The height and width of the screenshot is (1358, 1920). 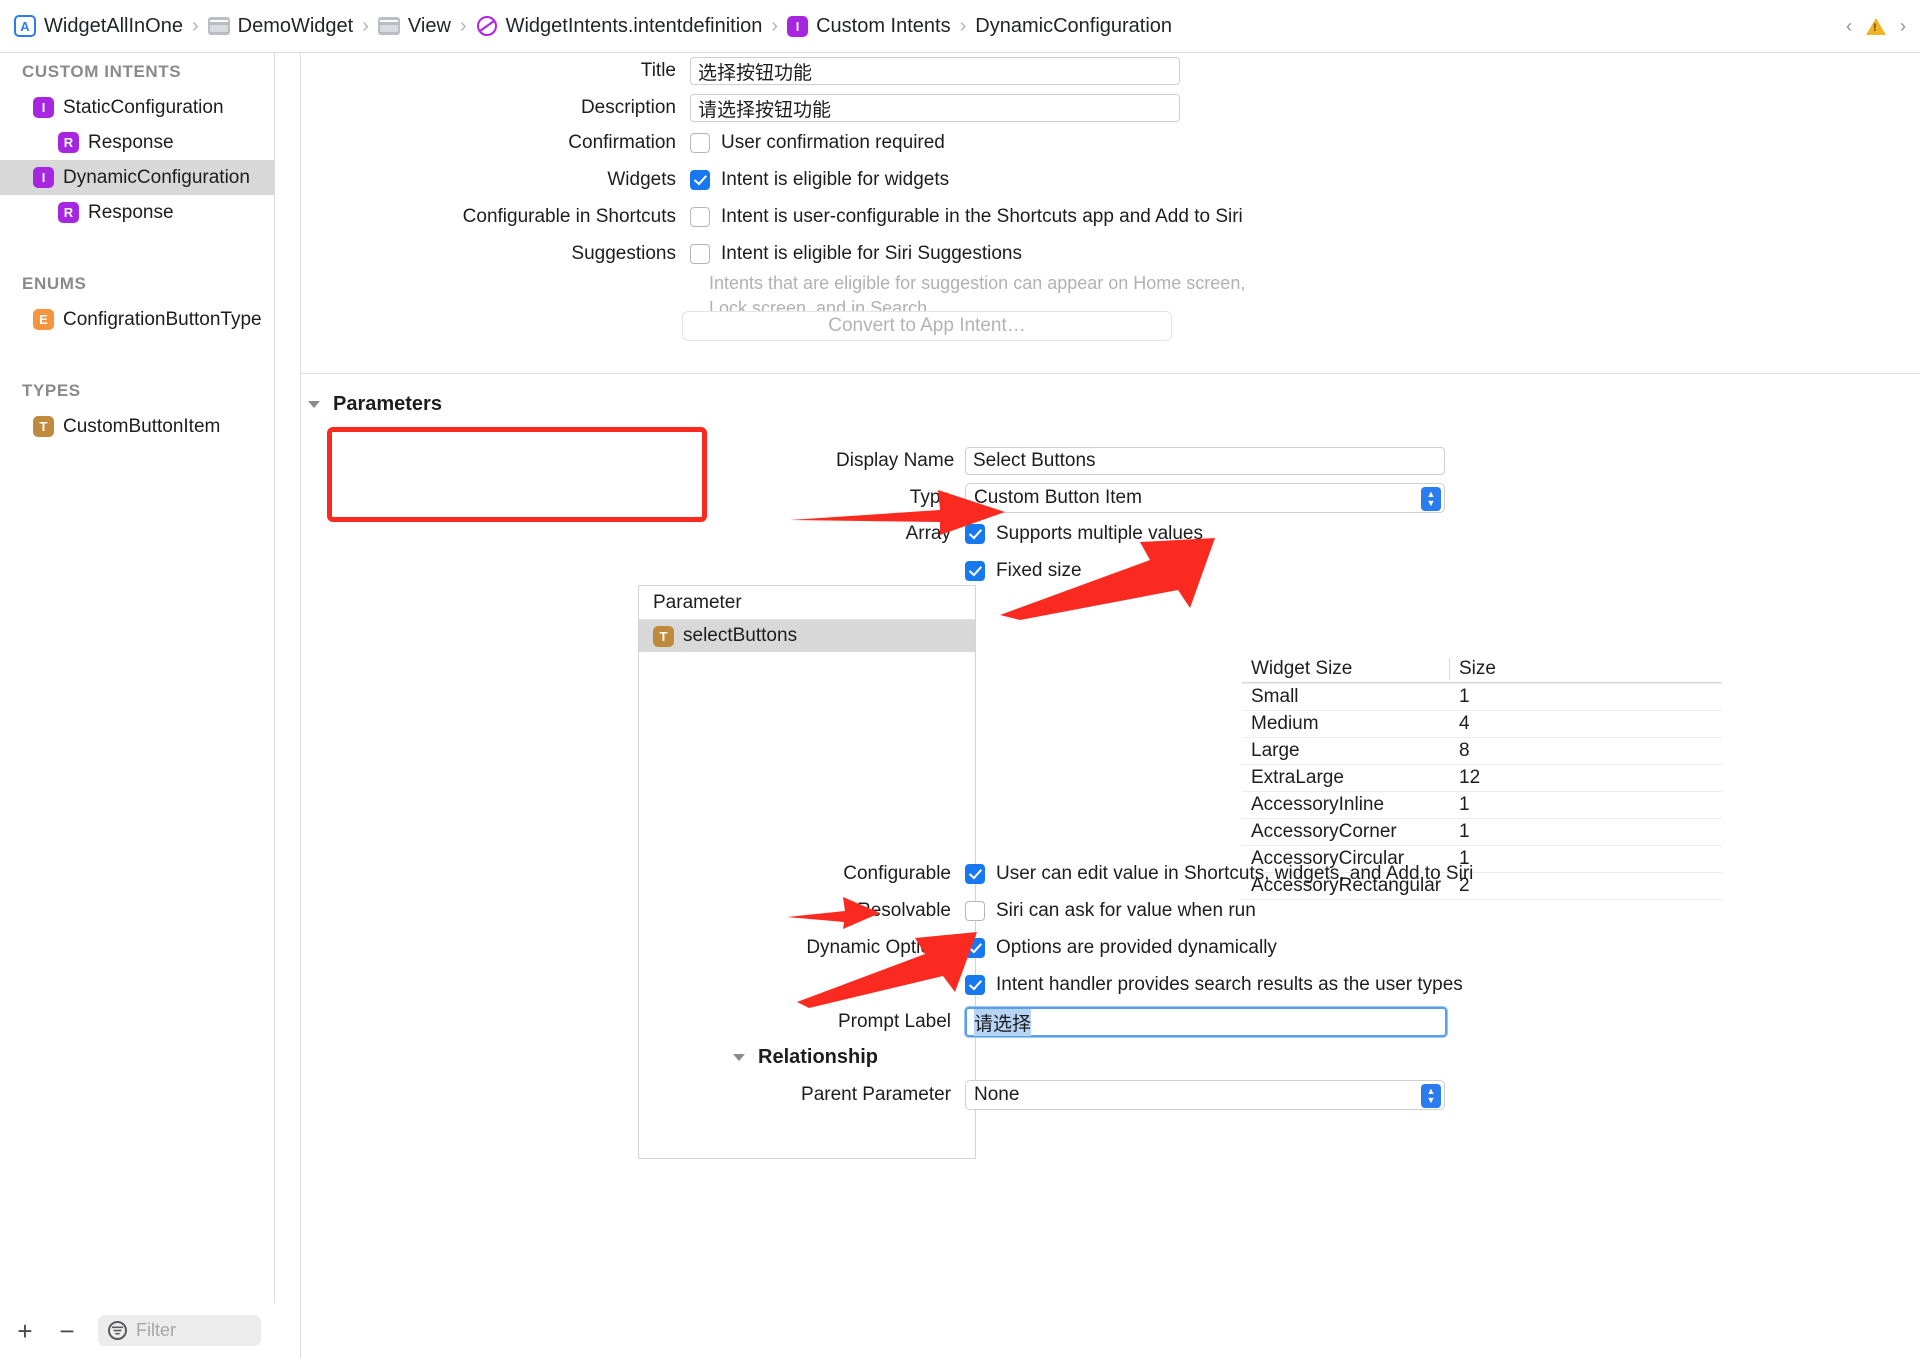 I want to click on configurable-in-shortcuts-checkbox, so click(x=700, y=217).